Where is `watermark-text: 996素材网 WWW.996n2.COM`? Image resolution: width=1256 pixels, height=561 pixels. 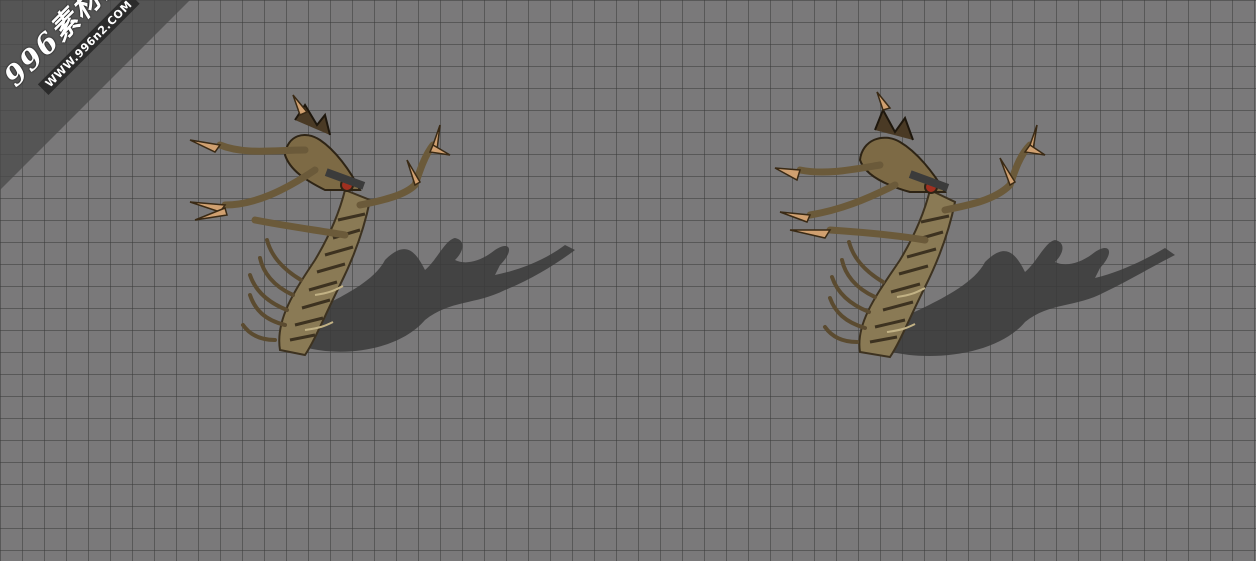 watermark-text: 996素材网 WWW.996n2.COM is located at coordinates (72, 54).